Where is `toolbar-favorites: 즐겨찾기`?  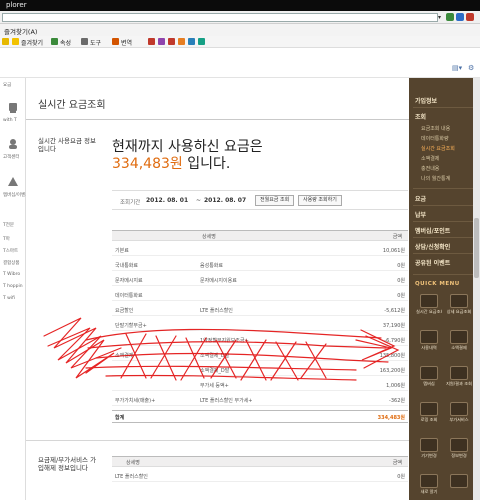
toolbar-favorites: 즐겨찾기 is located at coordinates (32, 42).